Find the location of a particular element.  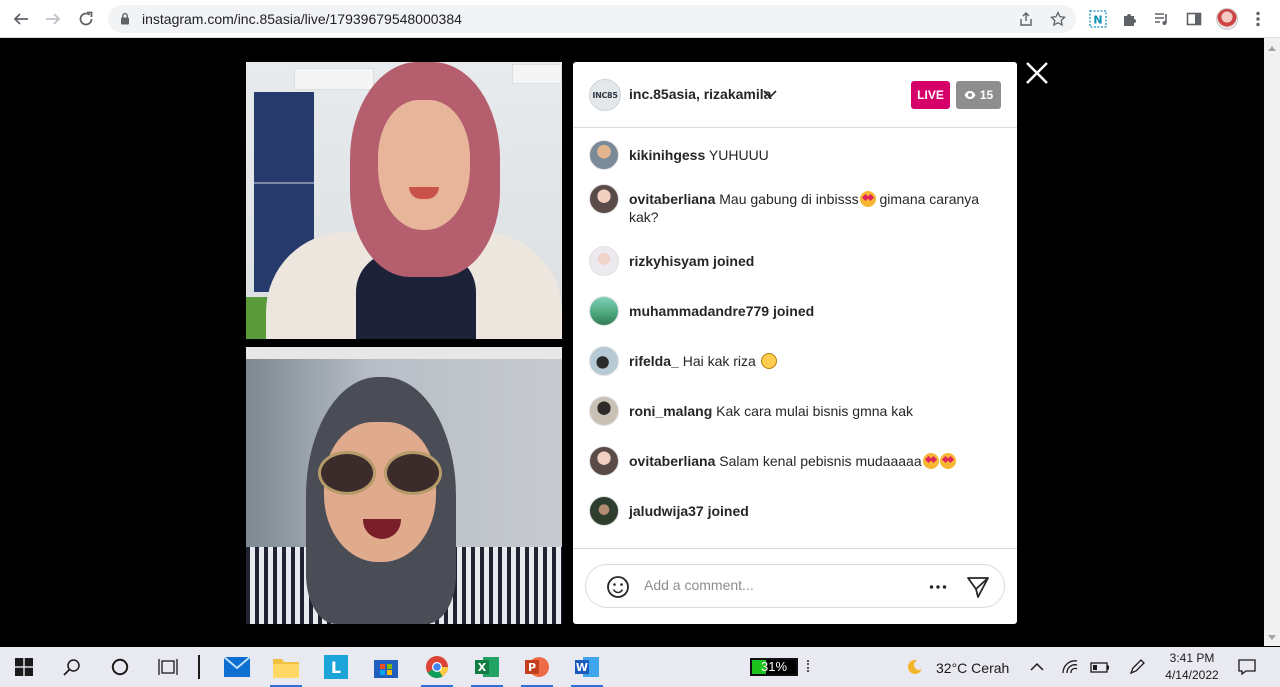

comment-box is located at coordinates (795, 586).